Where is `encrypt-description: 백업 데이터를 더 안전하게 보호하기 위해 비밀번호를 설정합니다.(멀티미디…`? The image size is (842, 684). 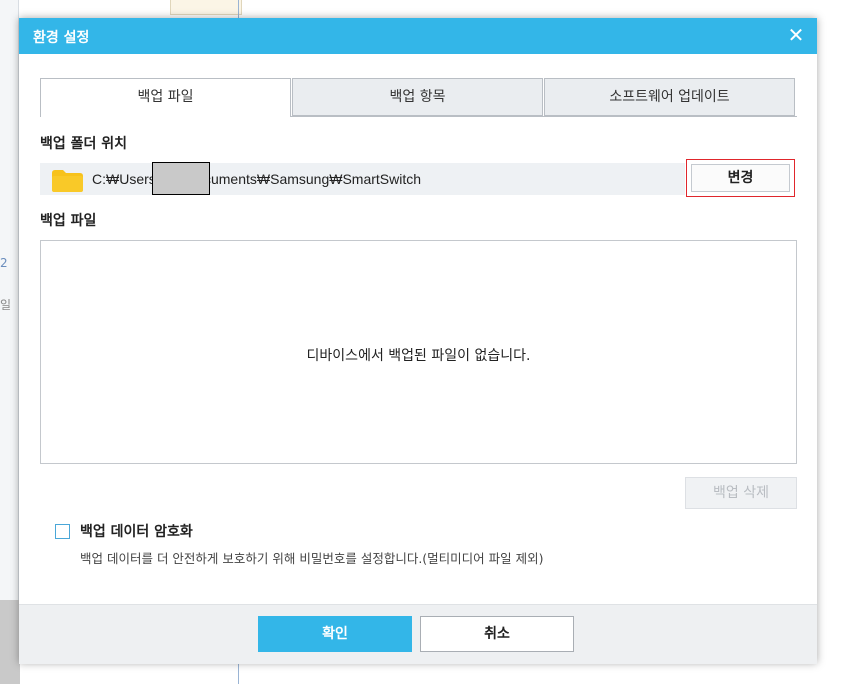
encrypt-description: 백업 데이터를 더 안전하게 보호하기 위해 비밀번호를 설정합니다.(멀티미디… is located at coordinates (312, 558).